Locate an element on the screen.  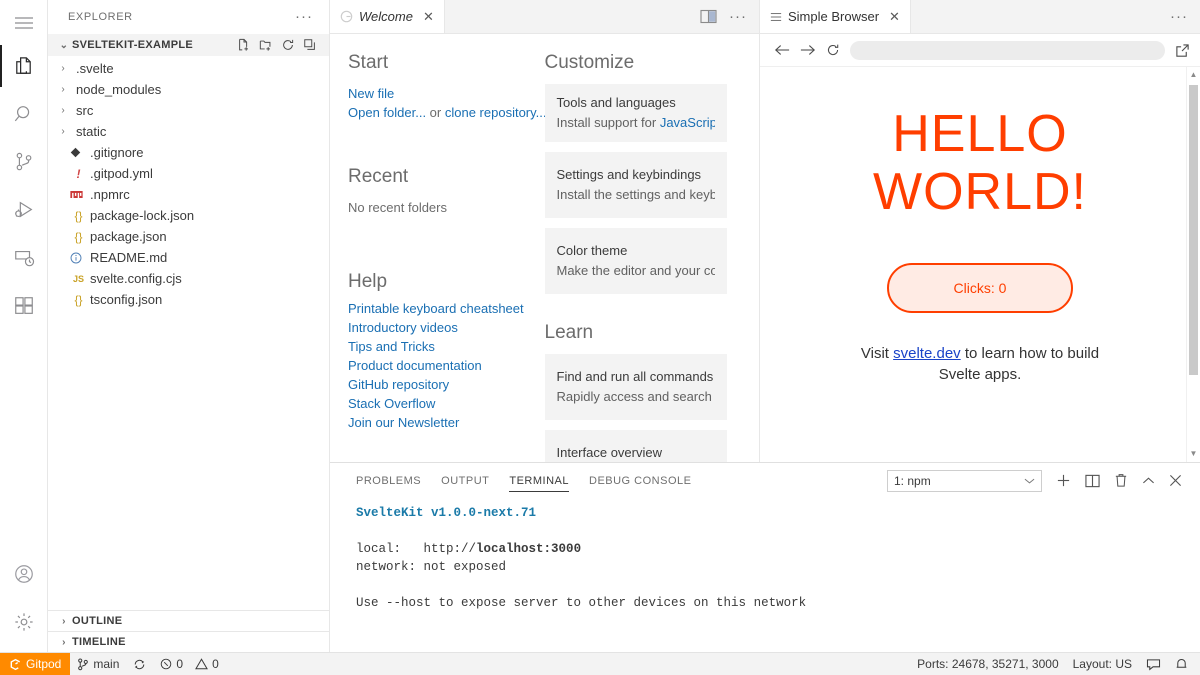
new-terminal-icon is located at coordinates (1063, 480).